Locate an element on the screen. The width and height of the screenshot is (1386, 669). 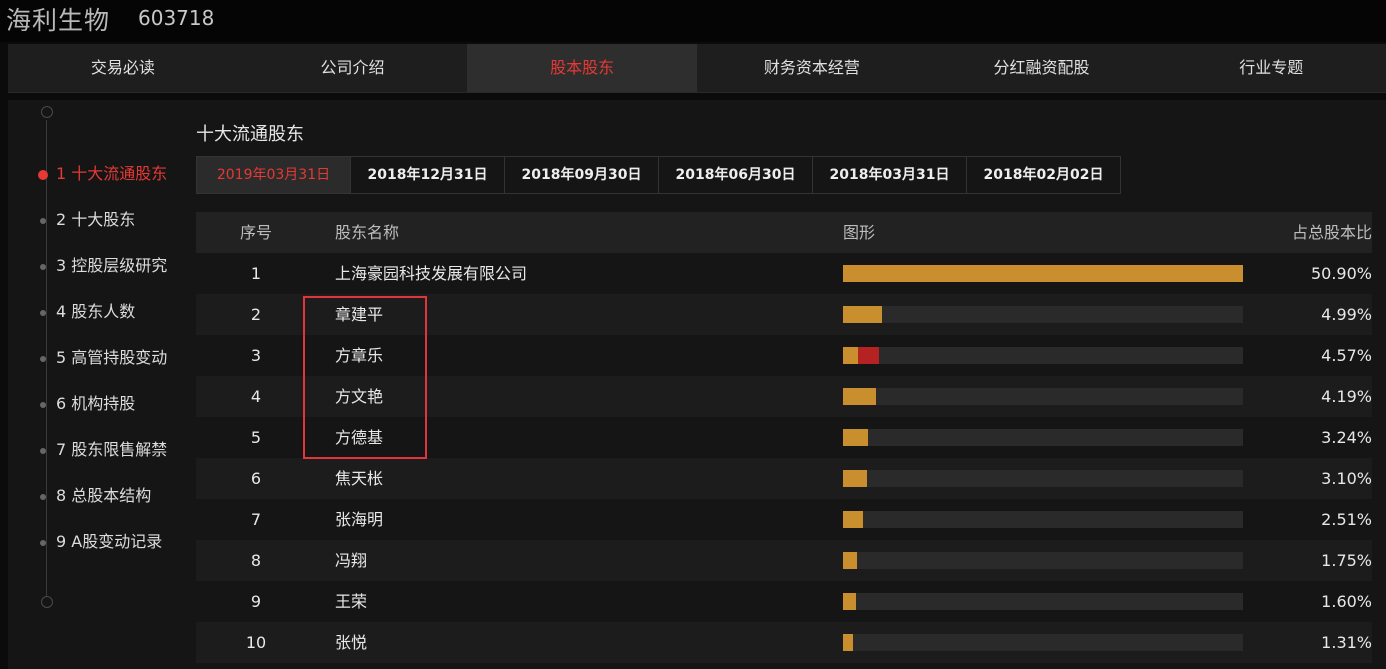
share-percent: 4.19% is located at coordinates (1346, 396).